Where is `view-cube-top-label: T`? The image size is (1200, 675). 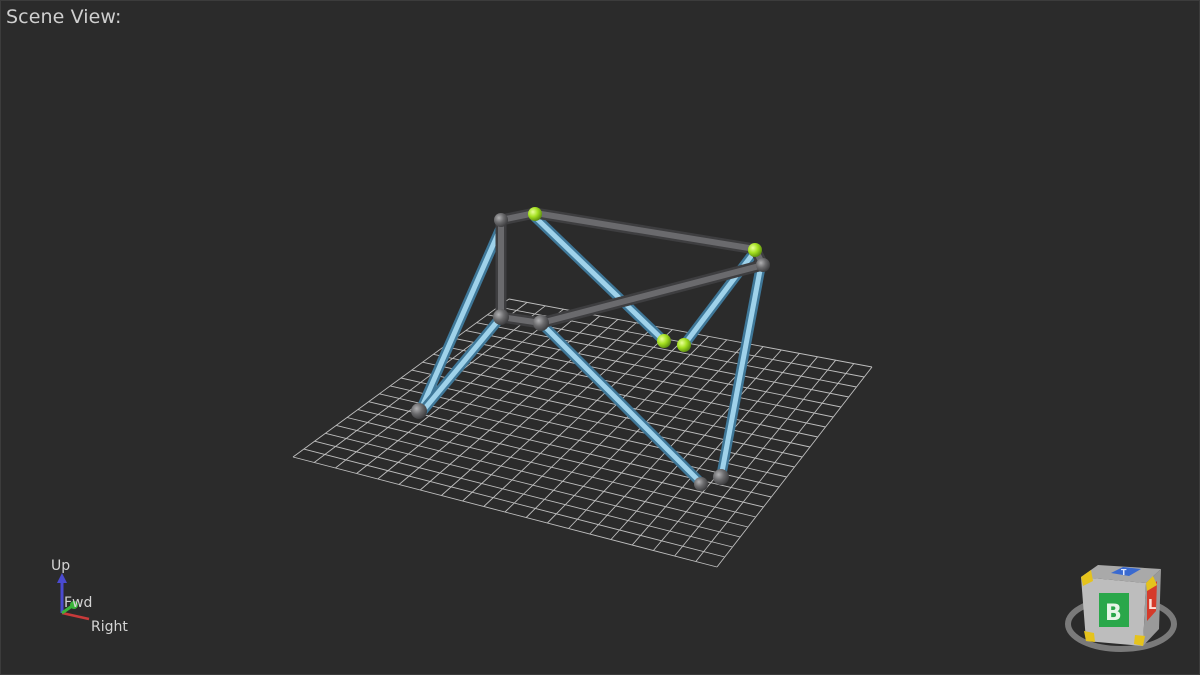 view-cube-top-label: T is located at coordinates (1124, 572).